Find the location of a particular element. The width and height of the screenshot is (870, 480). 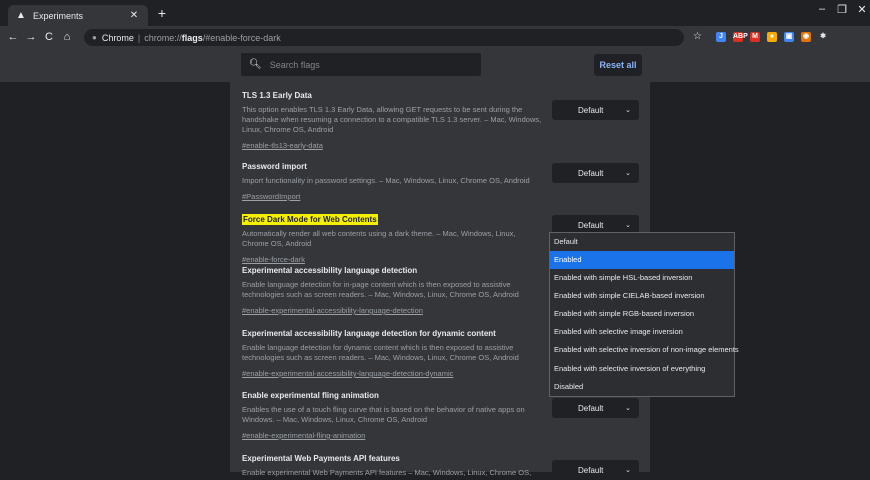

m-extension-icon: M is located at coordinates (755, 37).